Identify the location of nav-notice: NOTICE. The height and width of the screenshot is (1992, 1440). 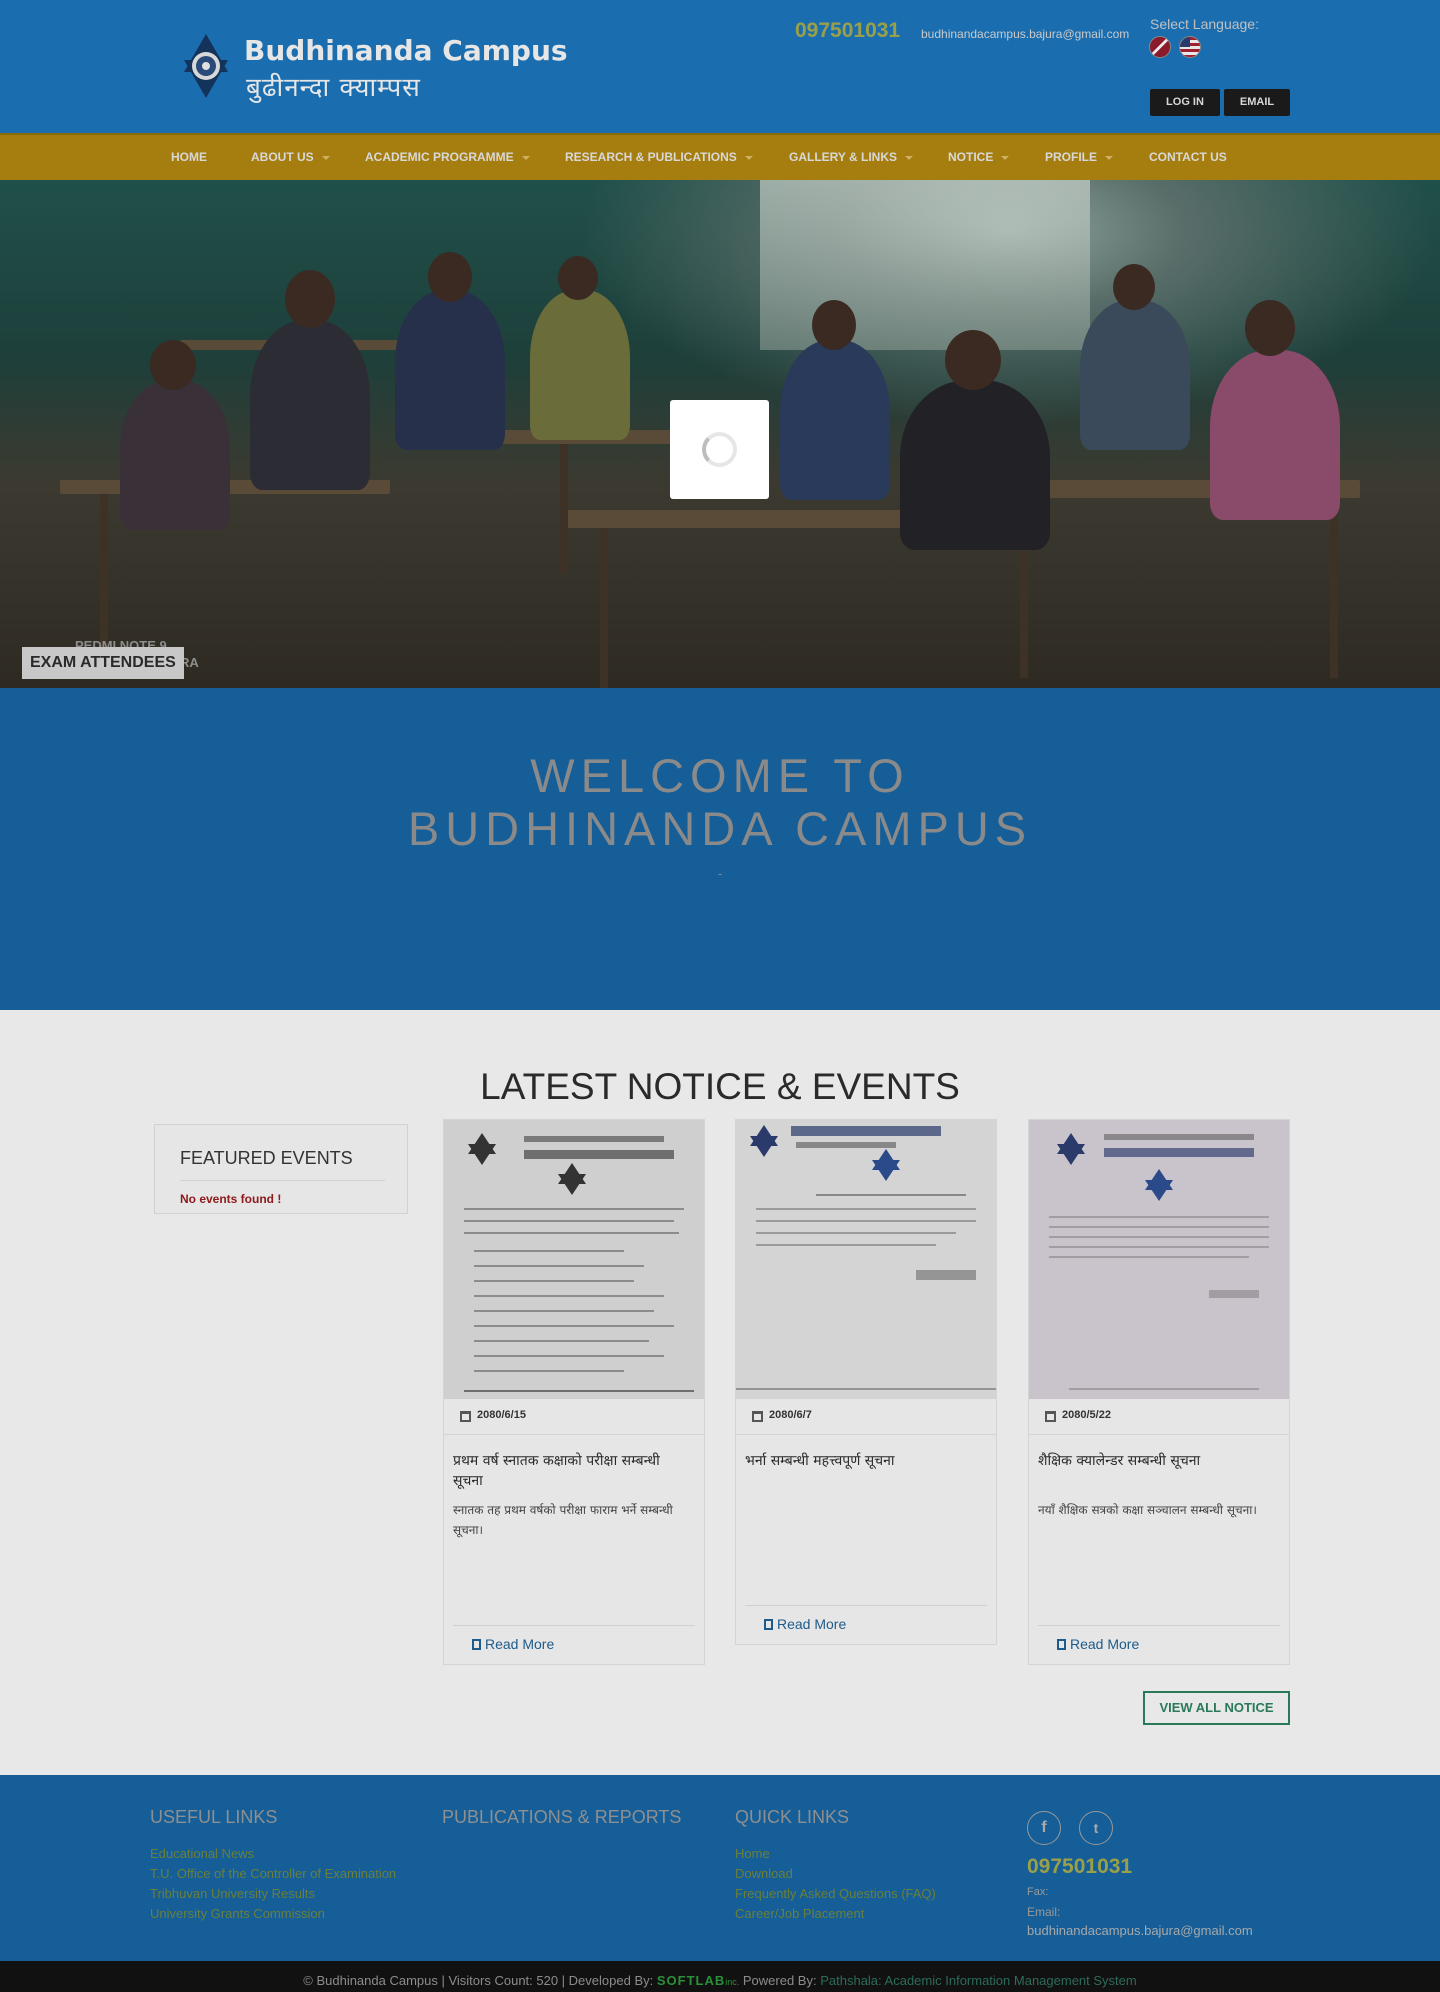
(979, 157).